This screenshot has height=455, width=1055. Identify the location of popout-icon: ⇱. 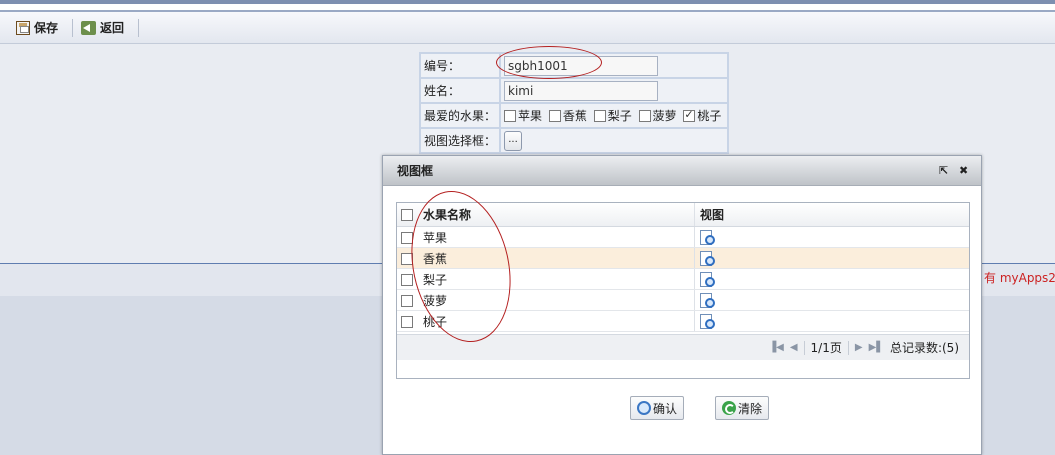
(943, 170).